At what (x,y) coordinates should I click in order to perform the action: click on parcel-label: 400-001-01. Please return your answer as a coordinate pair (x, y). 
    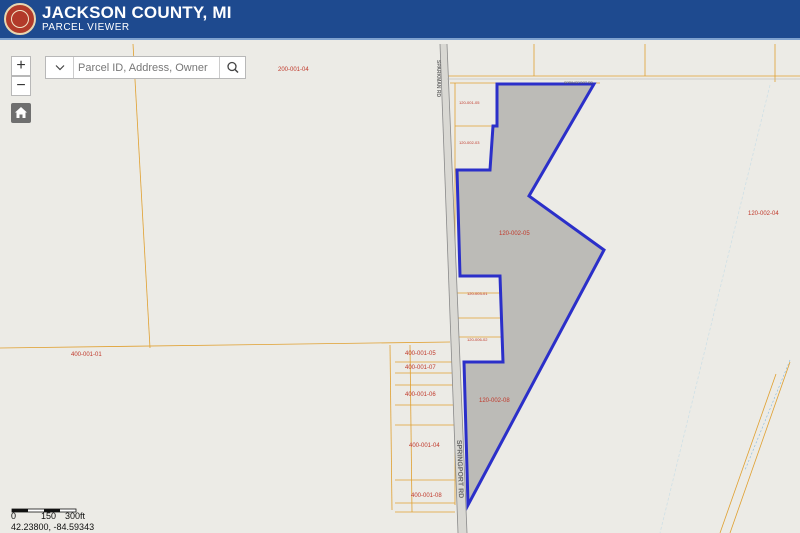
    Looking at the image, I should click on (86, 355).